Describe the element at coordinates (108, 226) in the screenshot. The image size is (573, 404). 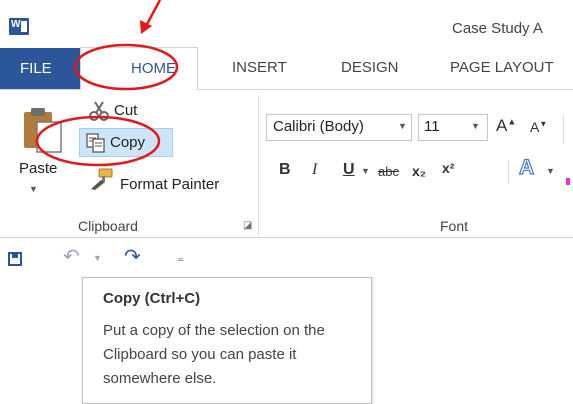
I see `clipboard-group-label: Clipboard` at that location.